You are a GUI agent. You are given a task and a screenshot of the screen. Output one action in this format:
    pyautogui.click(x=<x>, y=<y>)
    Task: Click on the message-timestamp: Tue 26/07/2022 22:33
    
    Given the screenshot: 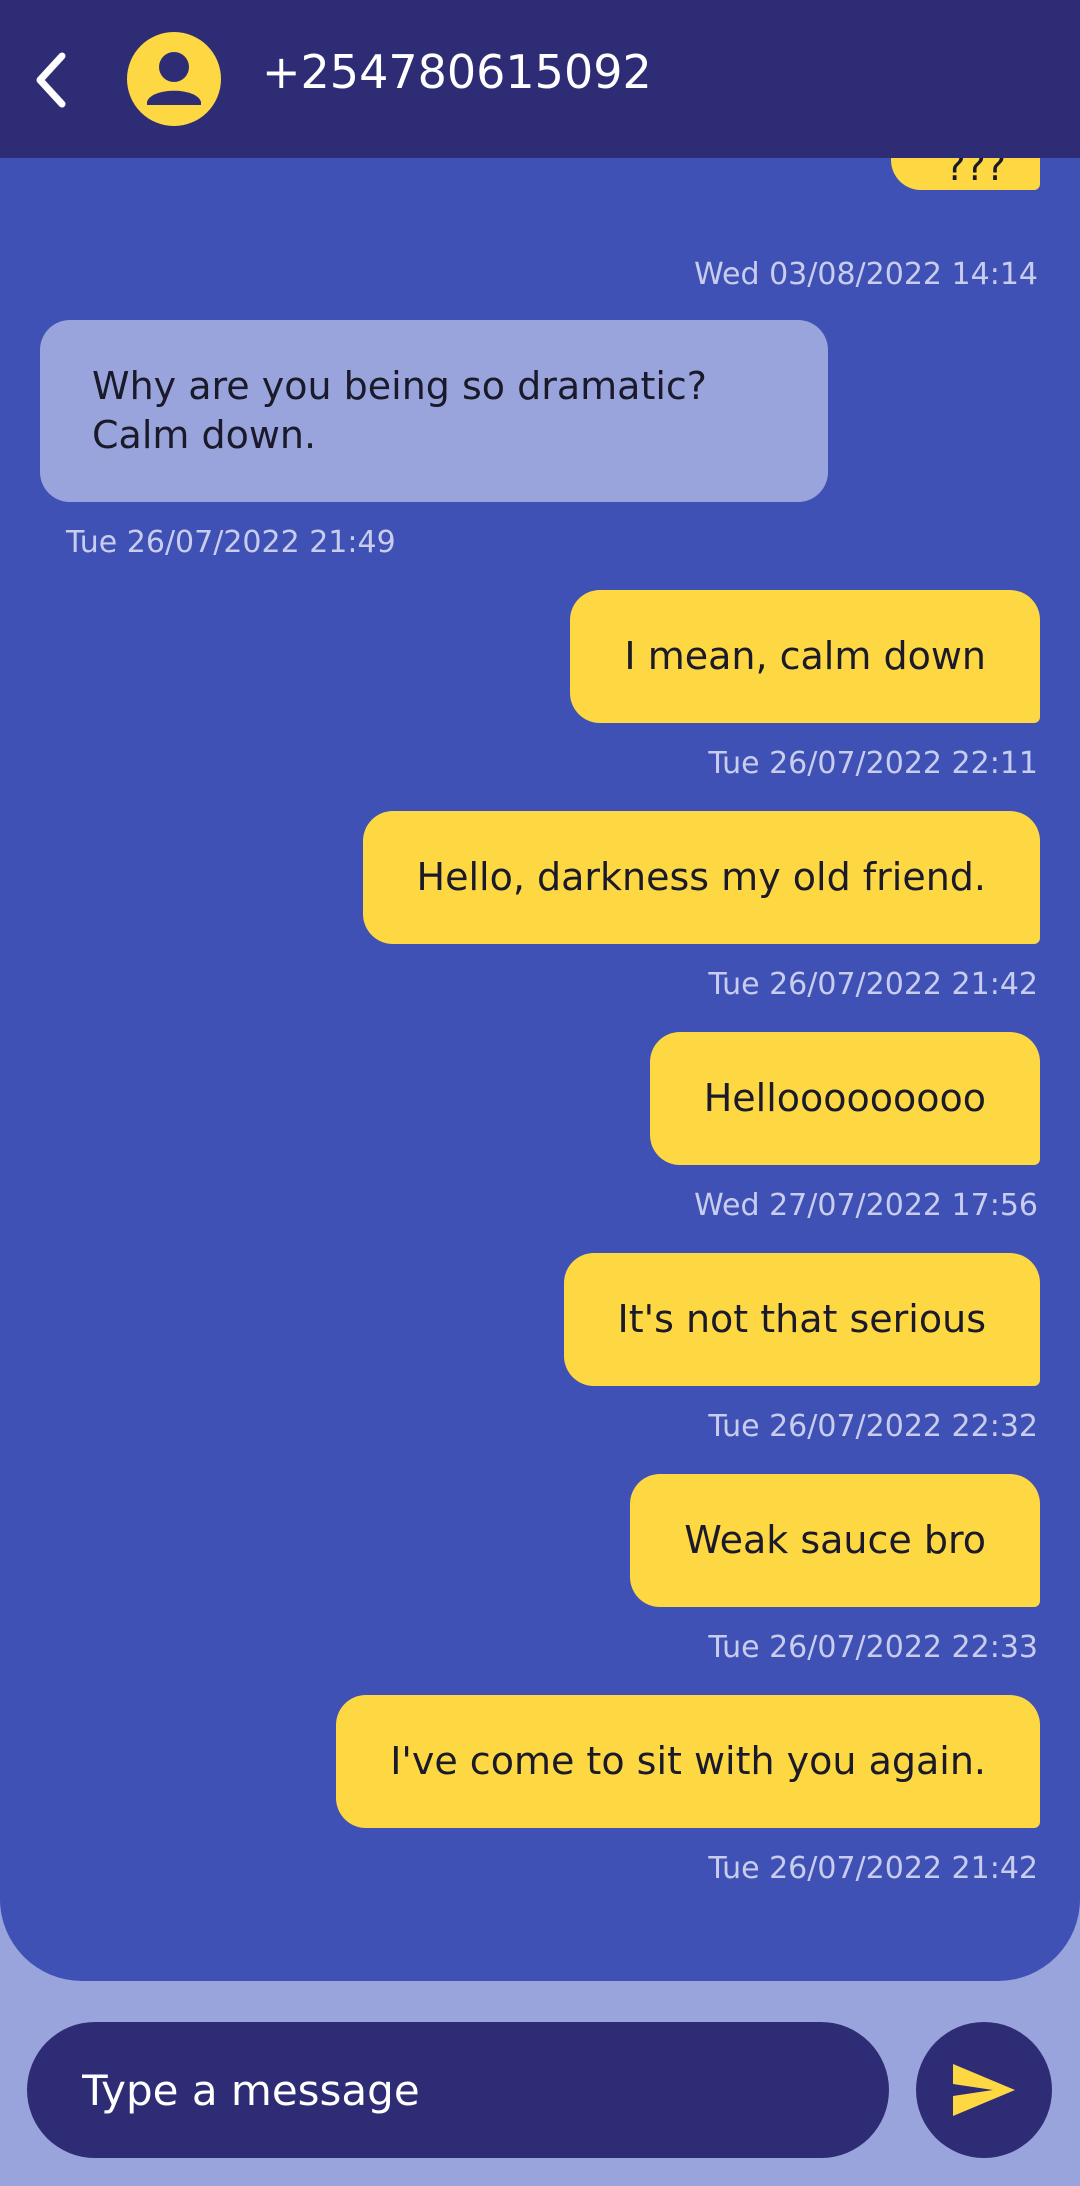 What is the action you would take?
    pyautogui.click(x=873, y=1647)
    